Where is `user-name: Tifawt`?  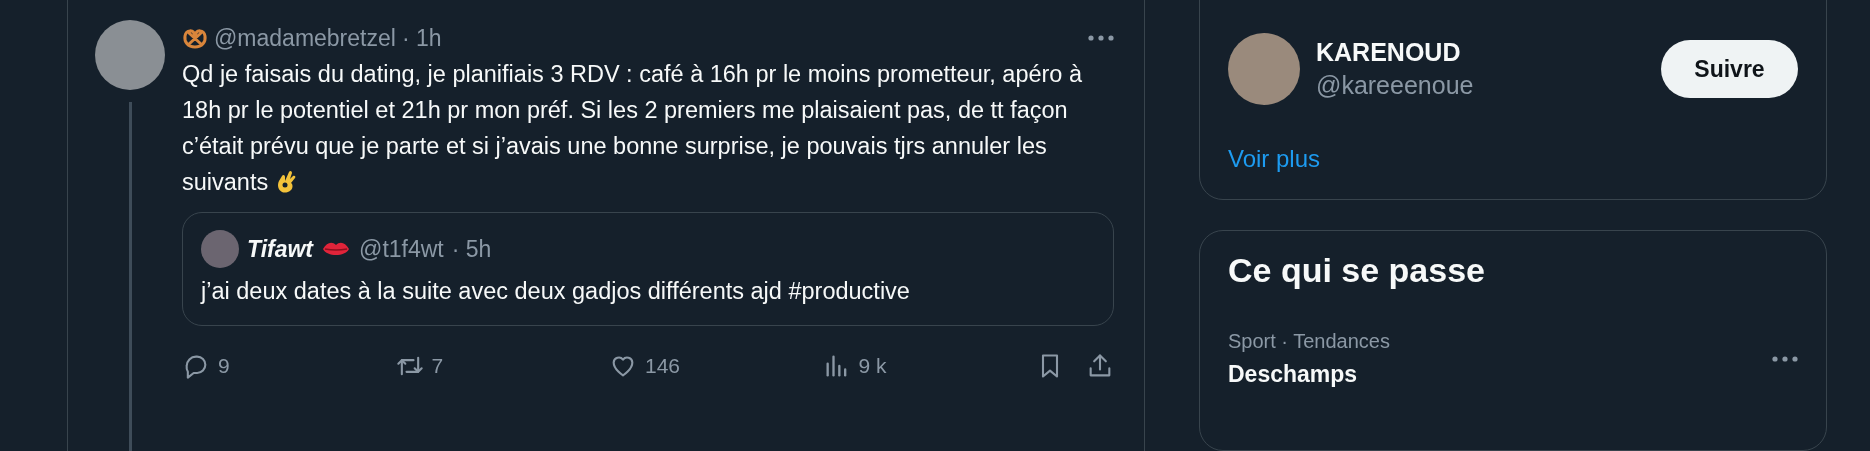
user-name: Tifawt is located at coordinates (280, 249).